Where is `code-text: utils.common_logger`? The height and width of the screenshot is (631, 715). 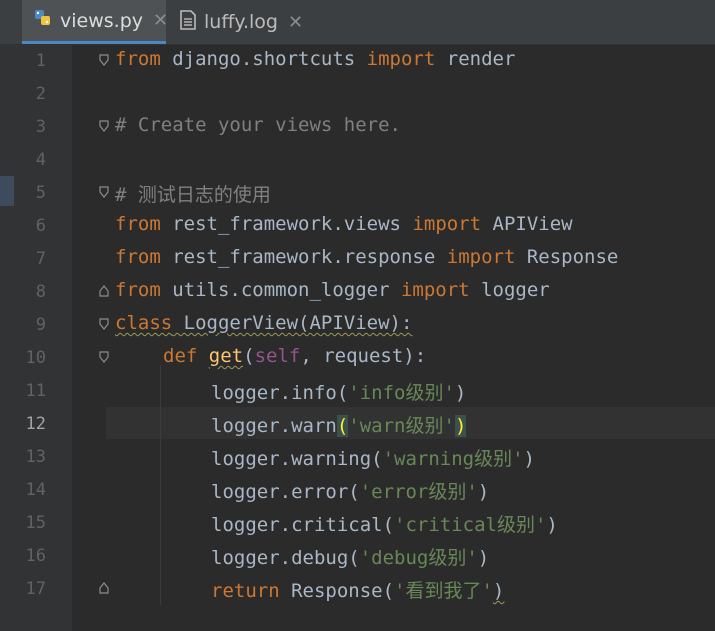 code-text: utils.common_logger is located at coordinates (280, 290).